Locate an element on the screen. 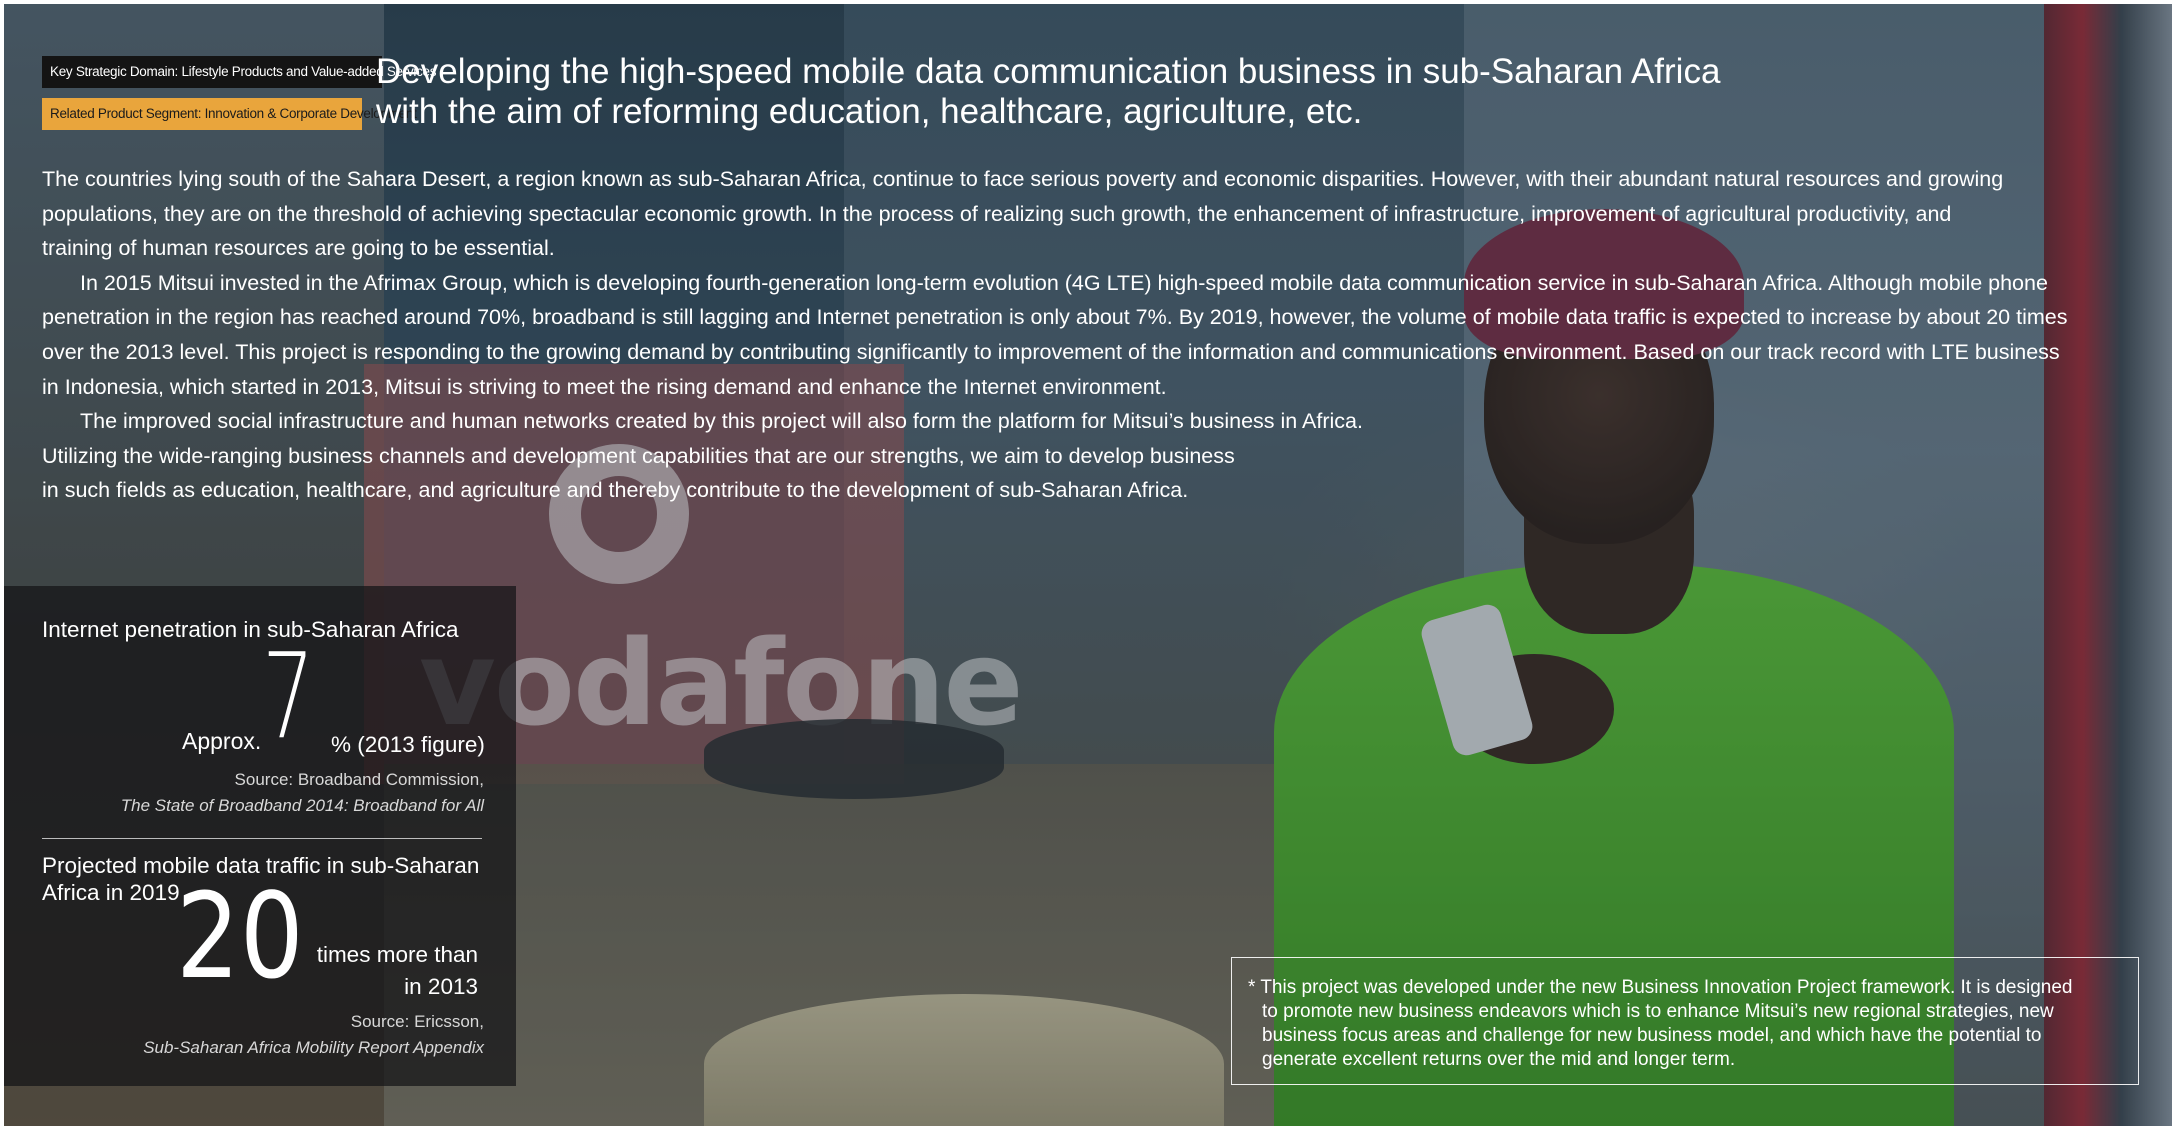 This screenshot has height=1130, width=2179. stats-divider is located at coordinates (262, 838).